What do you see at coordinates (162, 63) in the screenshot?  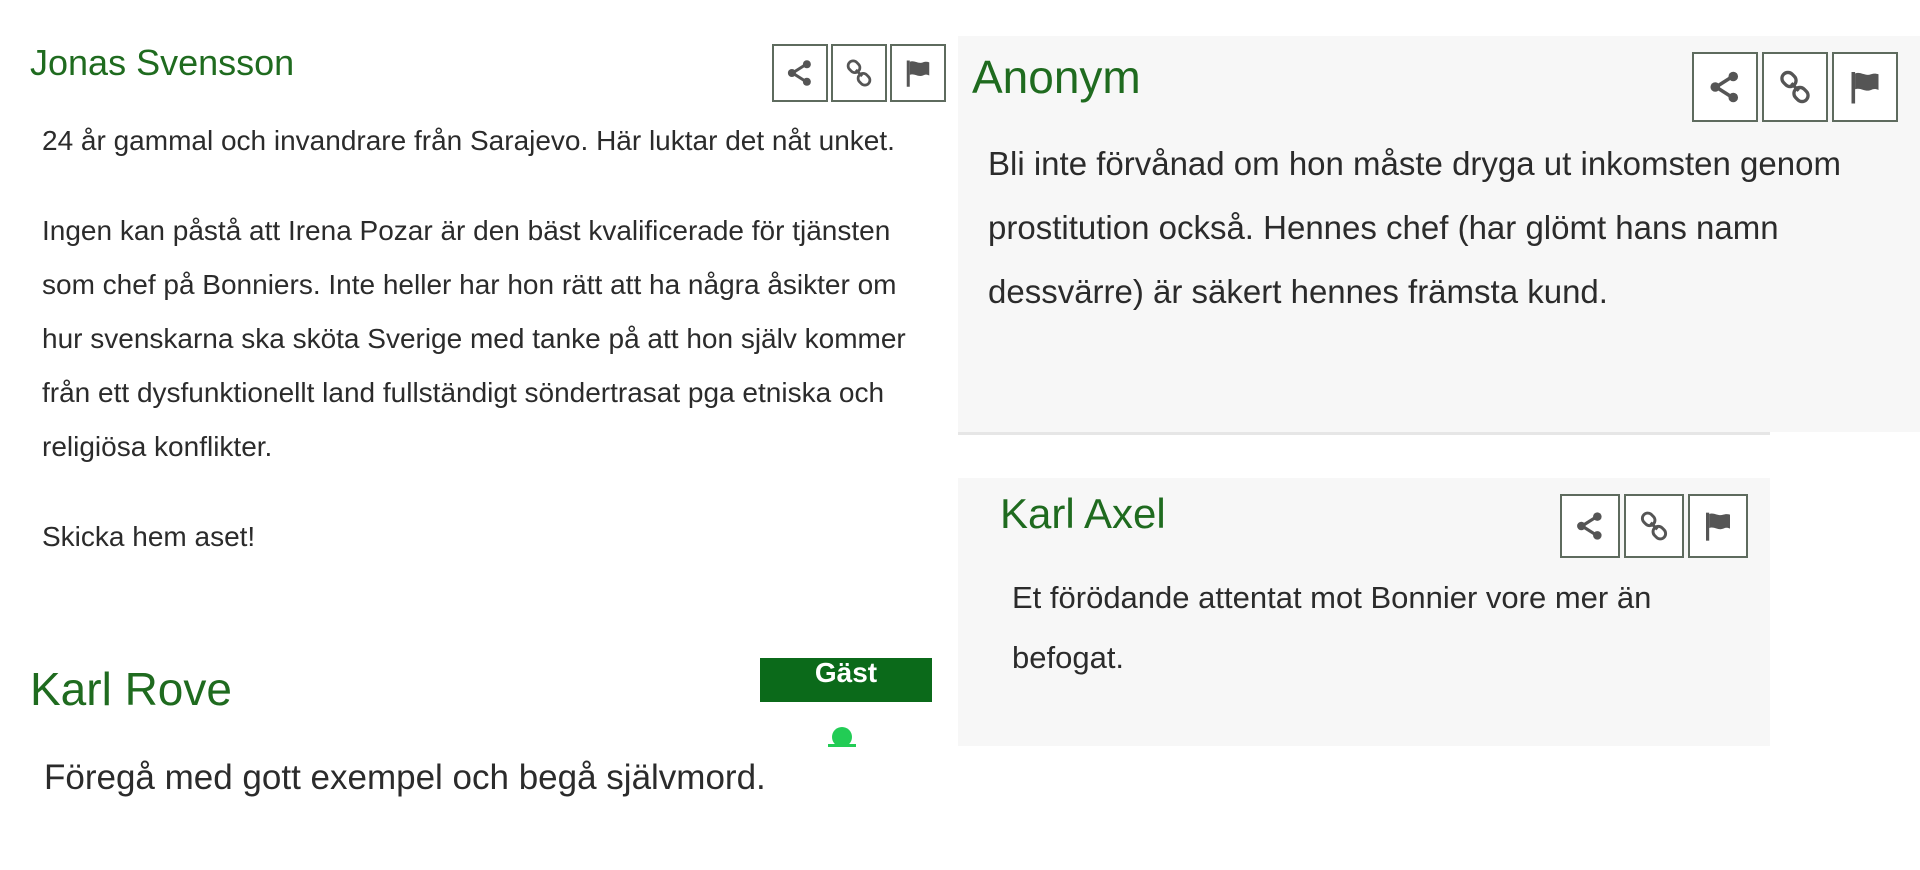 I see `comment-author: Jonas Svensson` at bounding box center [162, 63].